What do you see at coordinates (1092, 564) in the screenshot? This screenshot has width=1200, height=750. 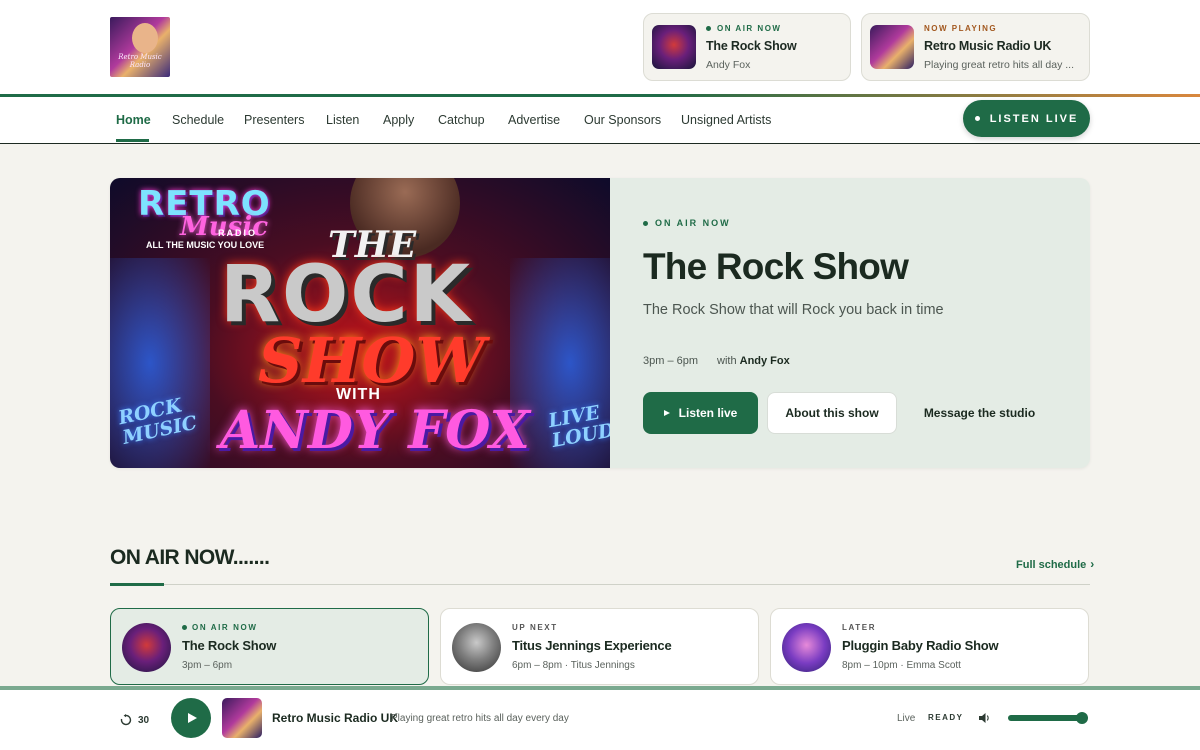 I see `chevron-right-icon: ›` at bounding box center [1092, 564].